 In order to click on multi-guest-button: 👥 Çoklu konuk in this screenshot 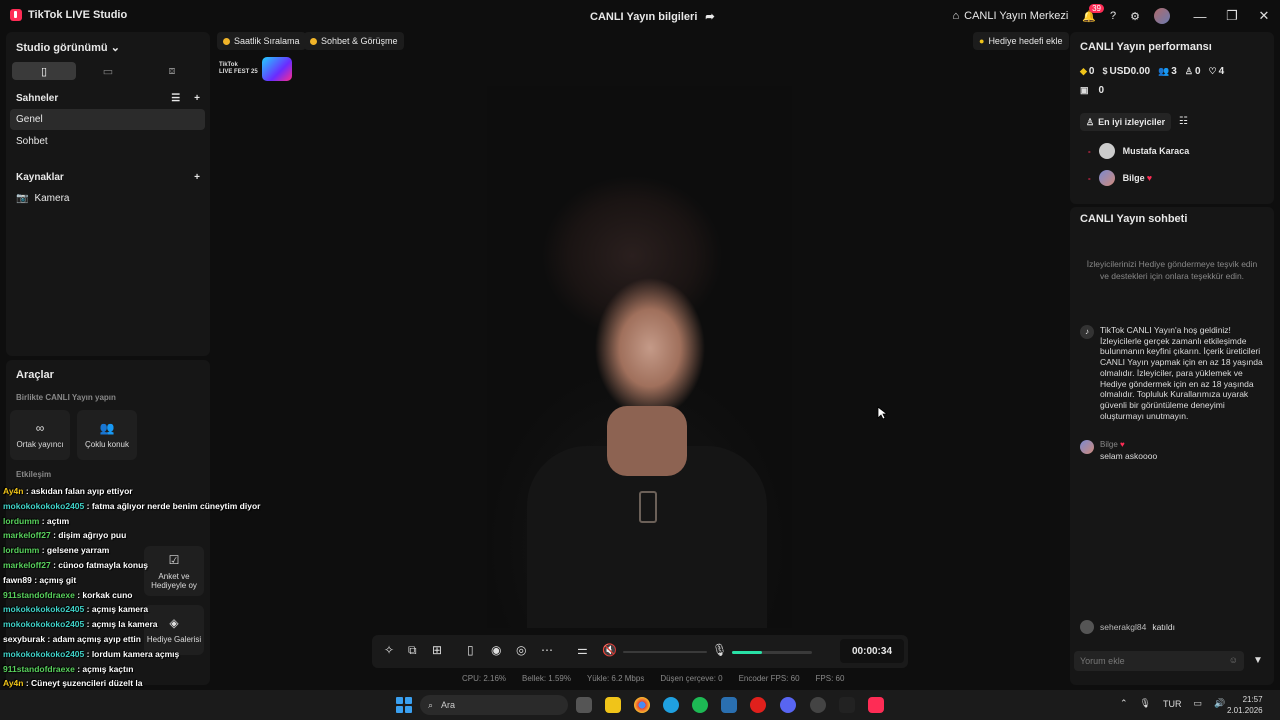, I will do `click(107, 435)`.